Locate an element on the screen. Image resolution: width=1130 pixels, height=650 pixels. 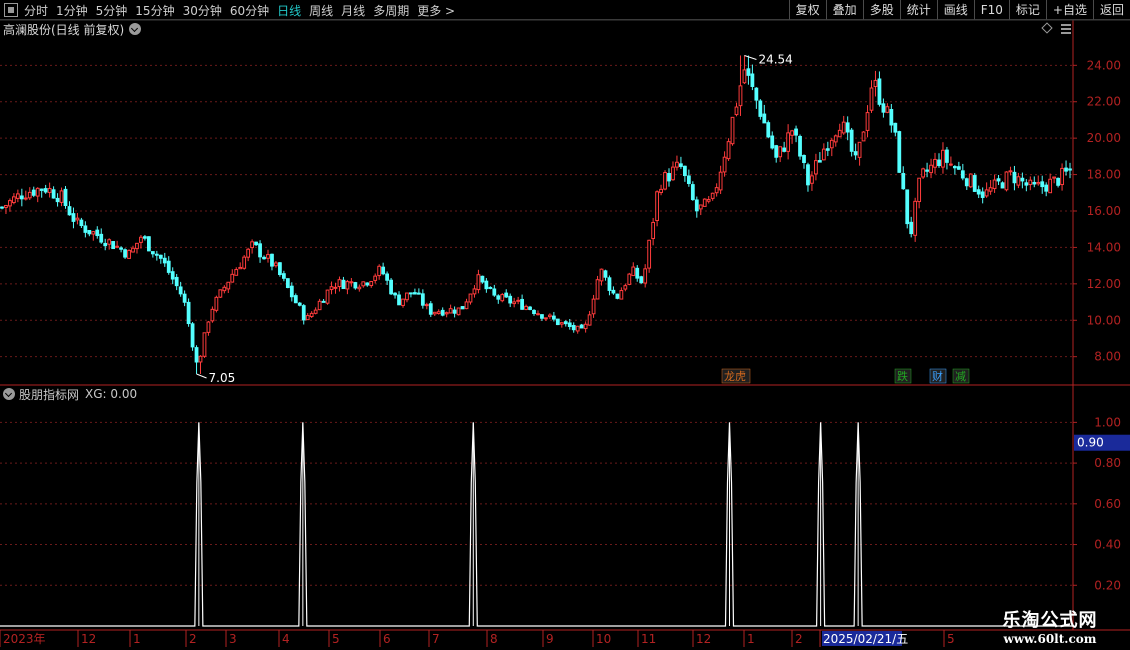
event-tag: 财 is located at coordinates (938, 376).